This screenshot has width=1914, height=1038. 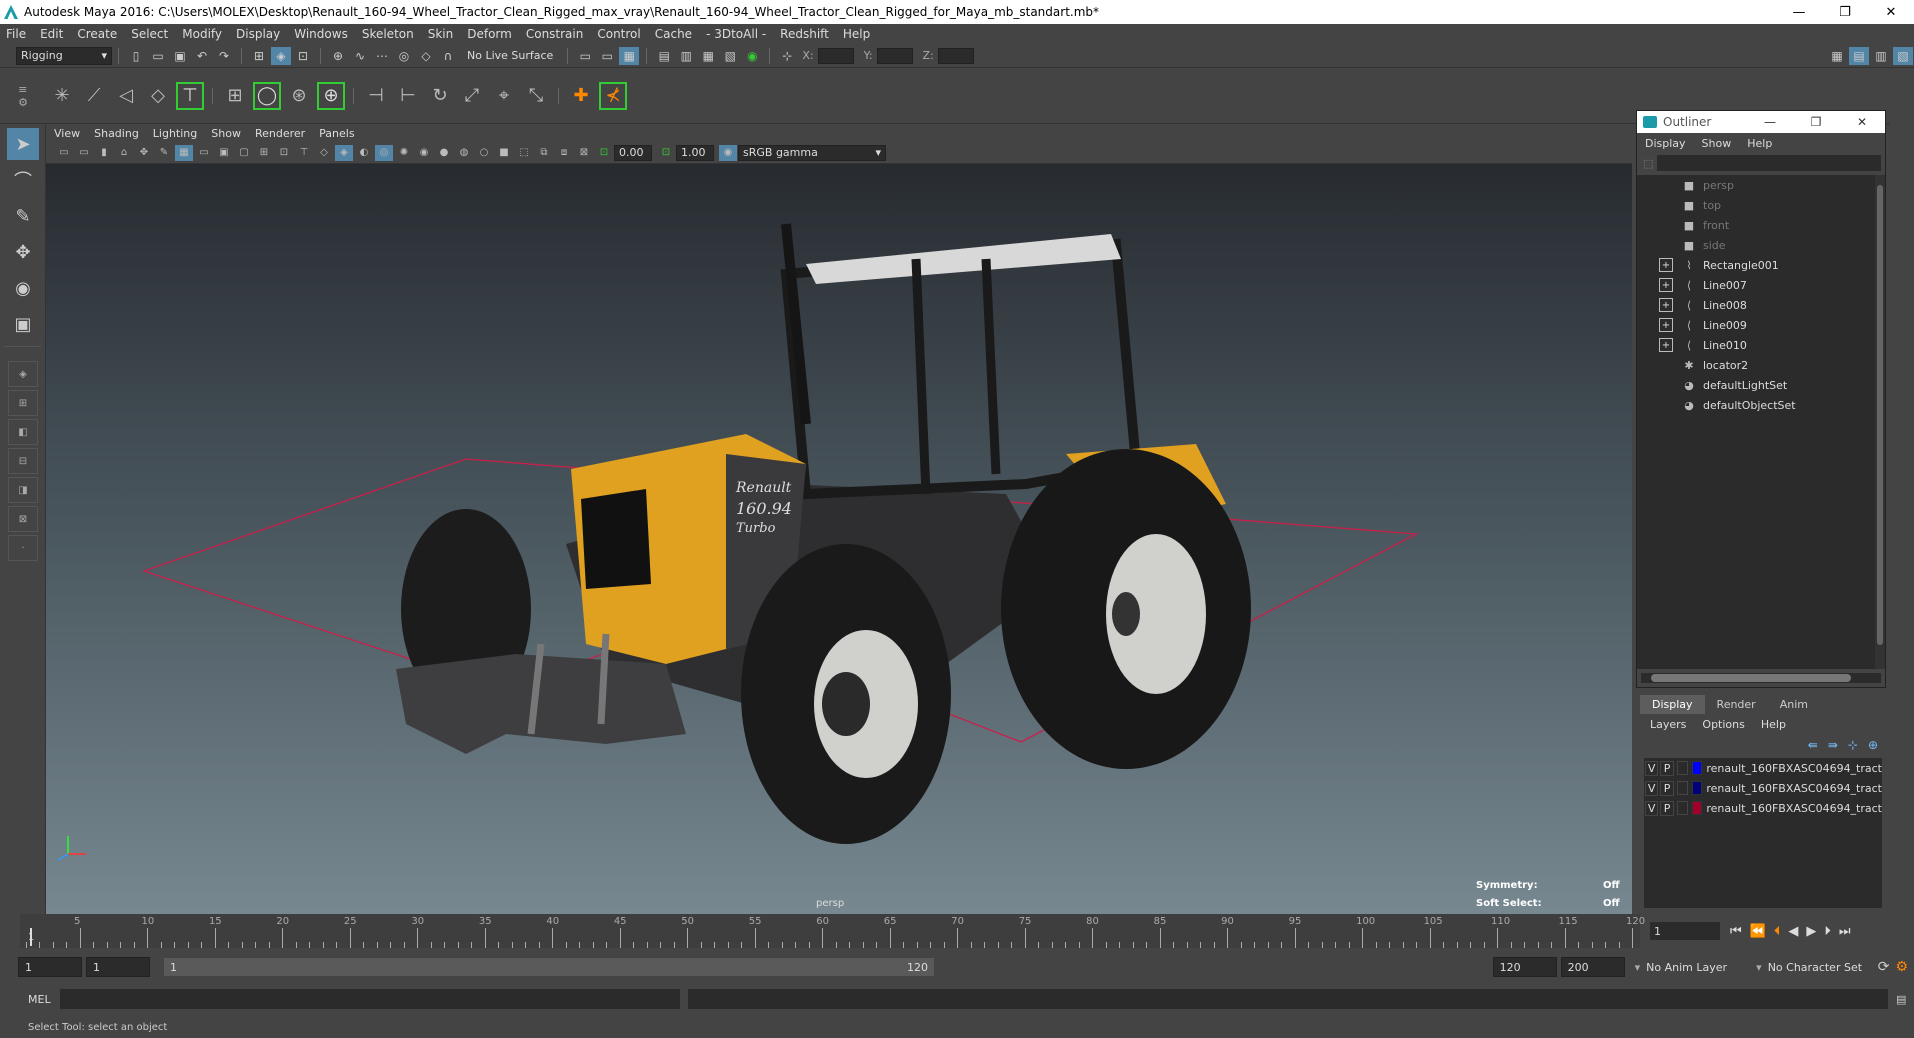 I want to click on command-input, so click(x=370, y=999).